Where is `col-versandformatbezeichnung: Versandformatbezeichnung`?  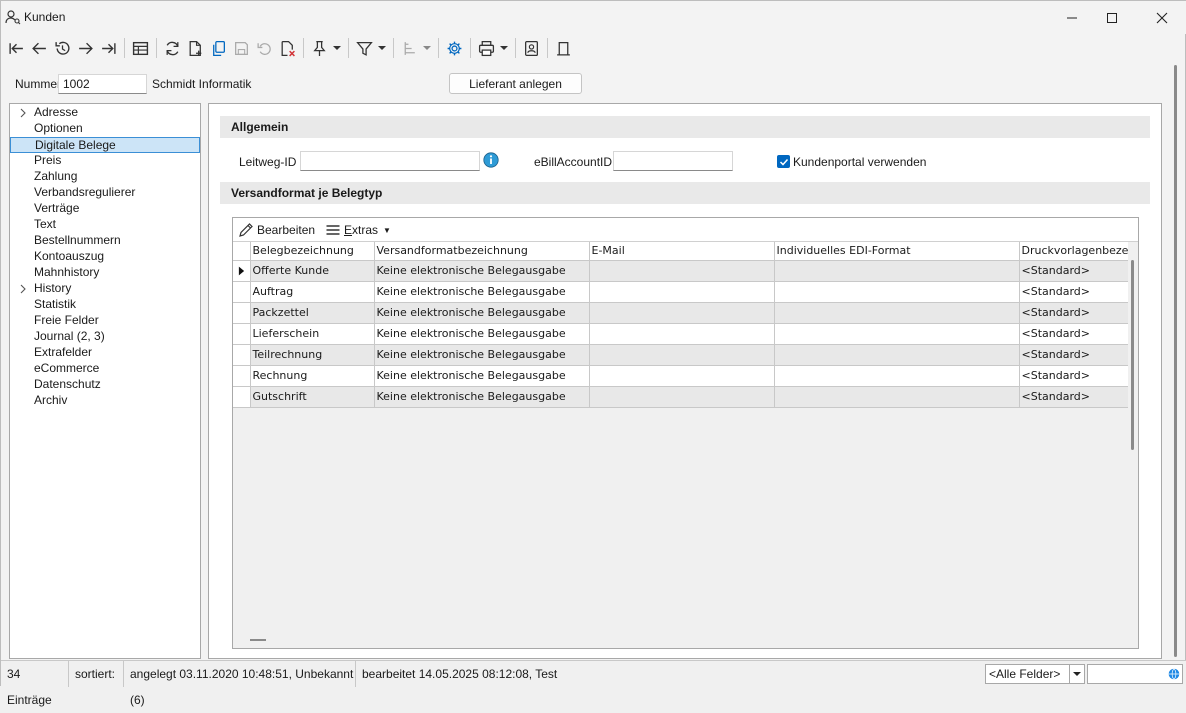 col-versandformatbezeichnung: Versandformatbezeichnung is located at coordinates (482, 251).